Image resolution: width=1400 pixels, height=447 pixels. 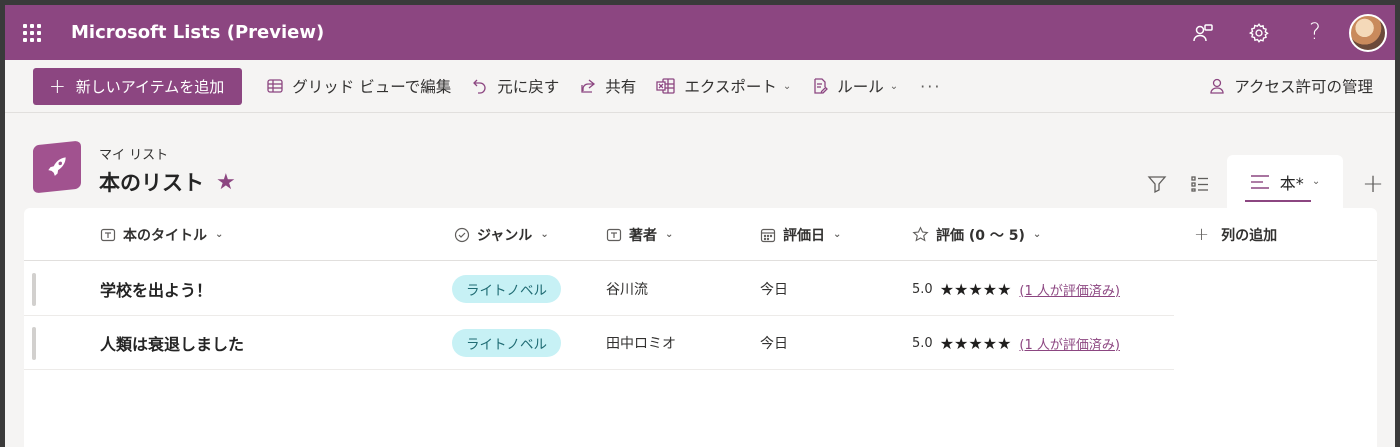 What do you see at coordinates (643, 235) in the screenshot?
I see `column-label: 著者` at bounding box center [643, 235].